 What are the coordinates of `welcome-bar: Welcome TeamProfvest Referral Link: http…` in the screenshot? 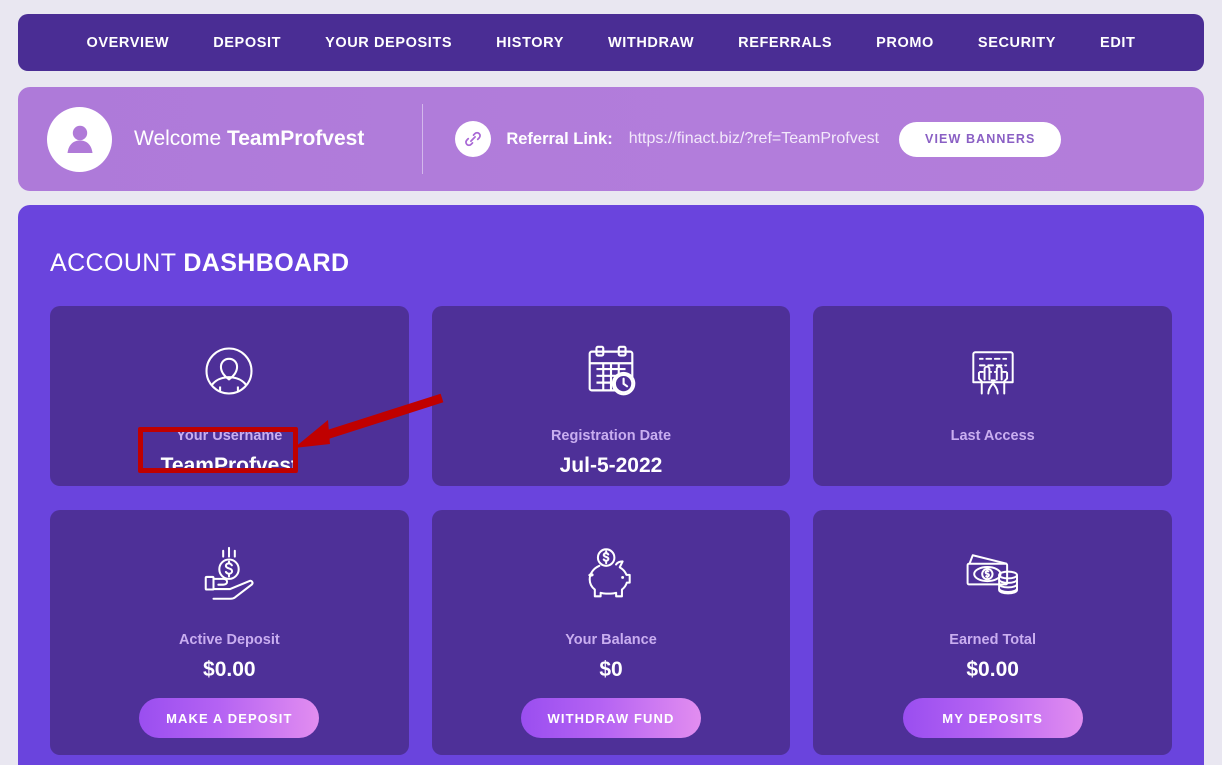 It's located at (611, 139).